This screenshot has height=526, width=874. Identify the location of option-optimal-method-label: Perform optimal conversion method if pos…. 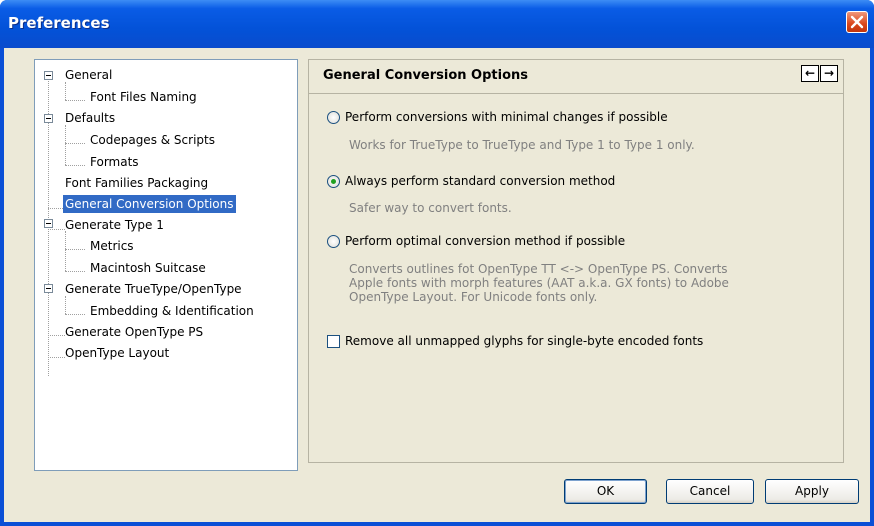
(485, 241).